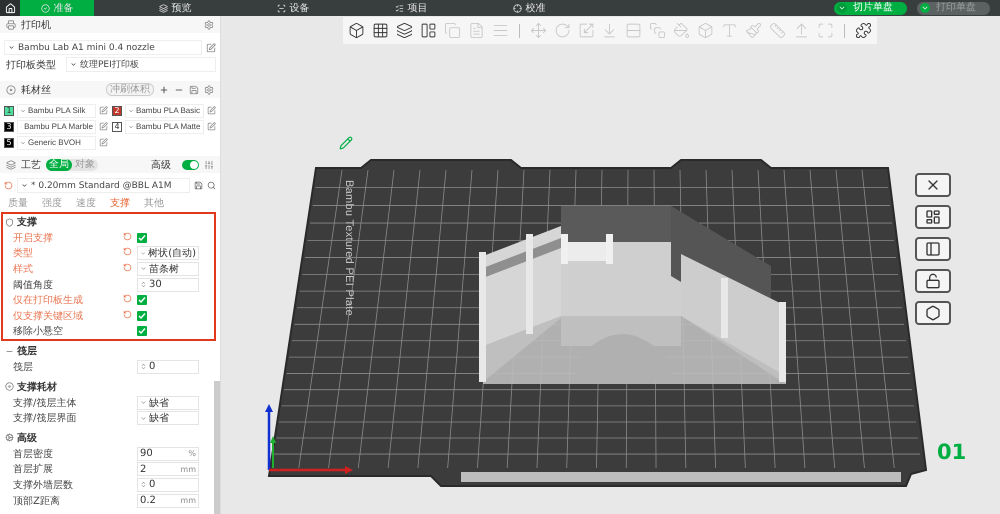  I want to click on field-label: 打印板类型, so click(31, 65).